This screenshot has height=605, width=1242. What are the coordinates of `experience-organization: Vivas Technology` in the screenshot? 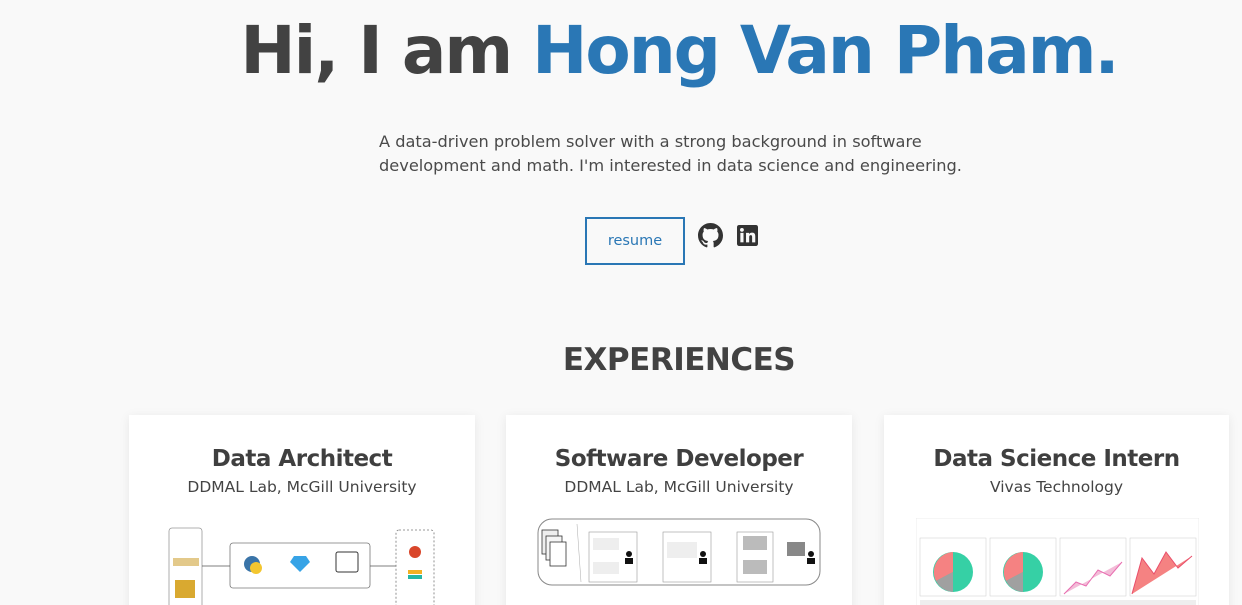 It's located at (1056, 487).